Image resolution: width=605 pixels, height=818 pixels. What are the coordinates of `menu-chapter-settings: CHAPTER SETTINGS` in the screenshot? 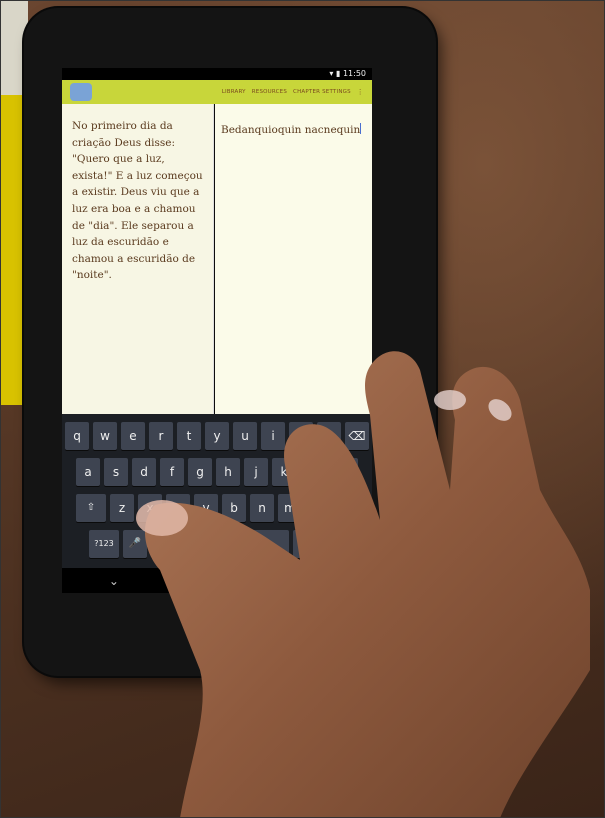 It's located at (322, 92).